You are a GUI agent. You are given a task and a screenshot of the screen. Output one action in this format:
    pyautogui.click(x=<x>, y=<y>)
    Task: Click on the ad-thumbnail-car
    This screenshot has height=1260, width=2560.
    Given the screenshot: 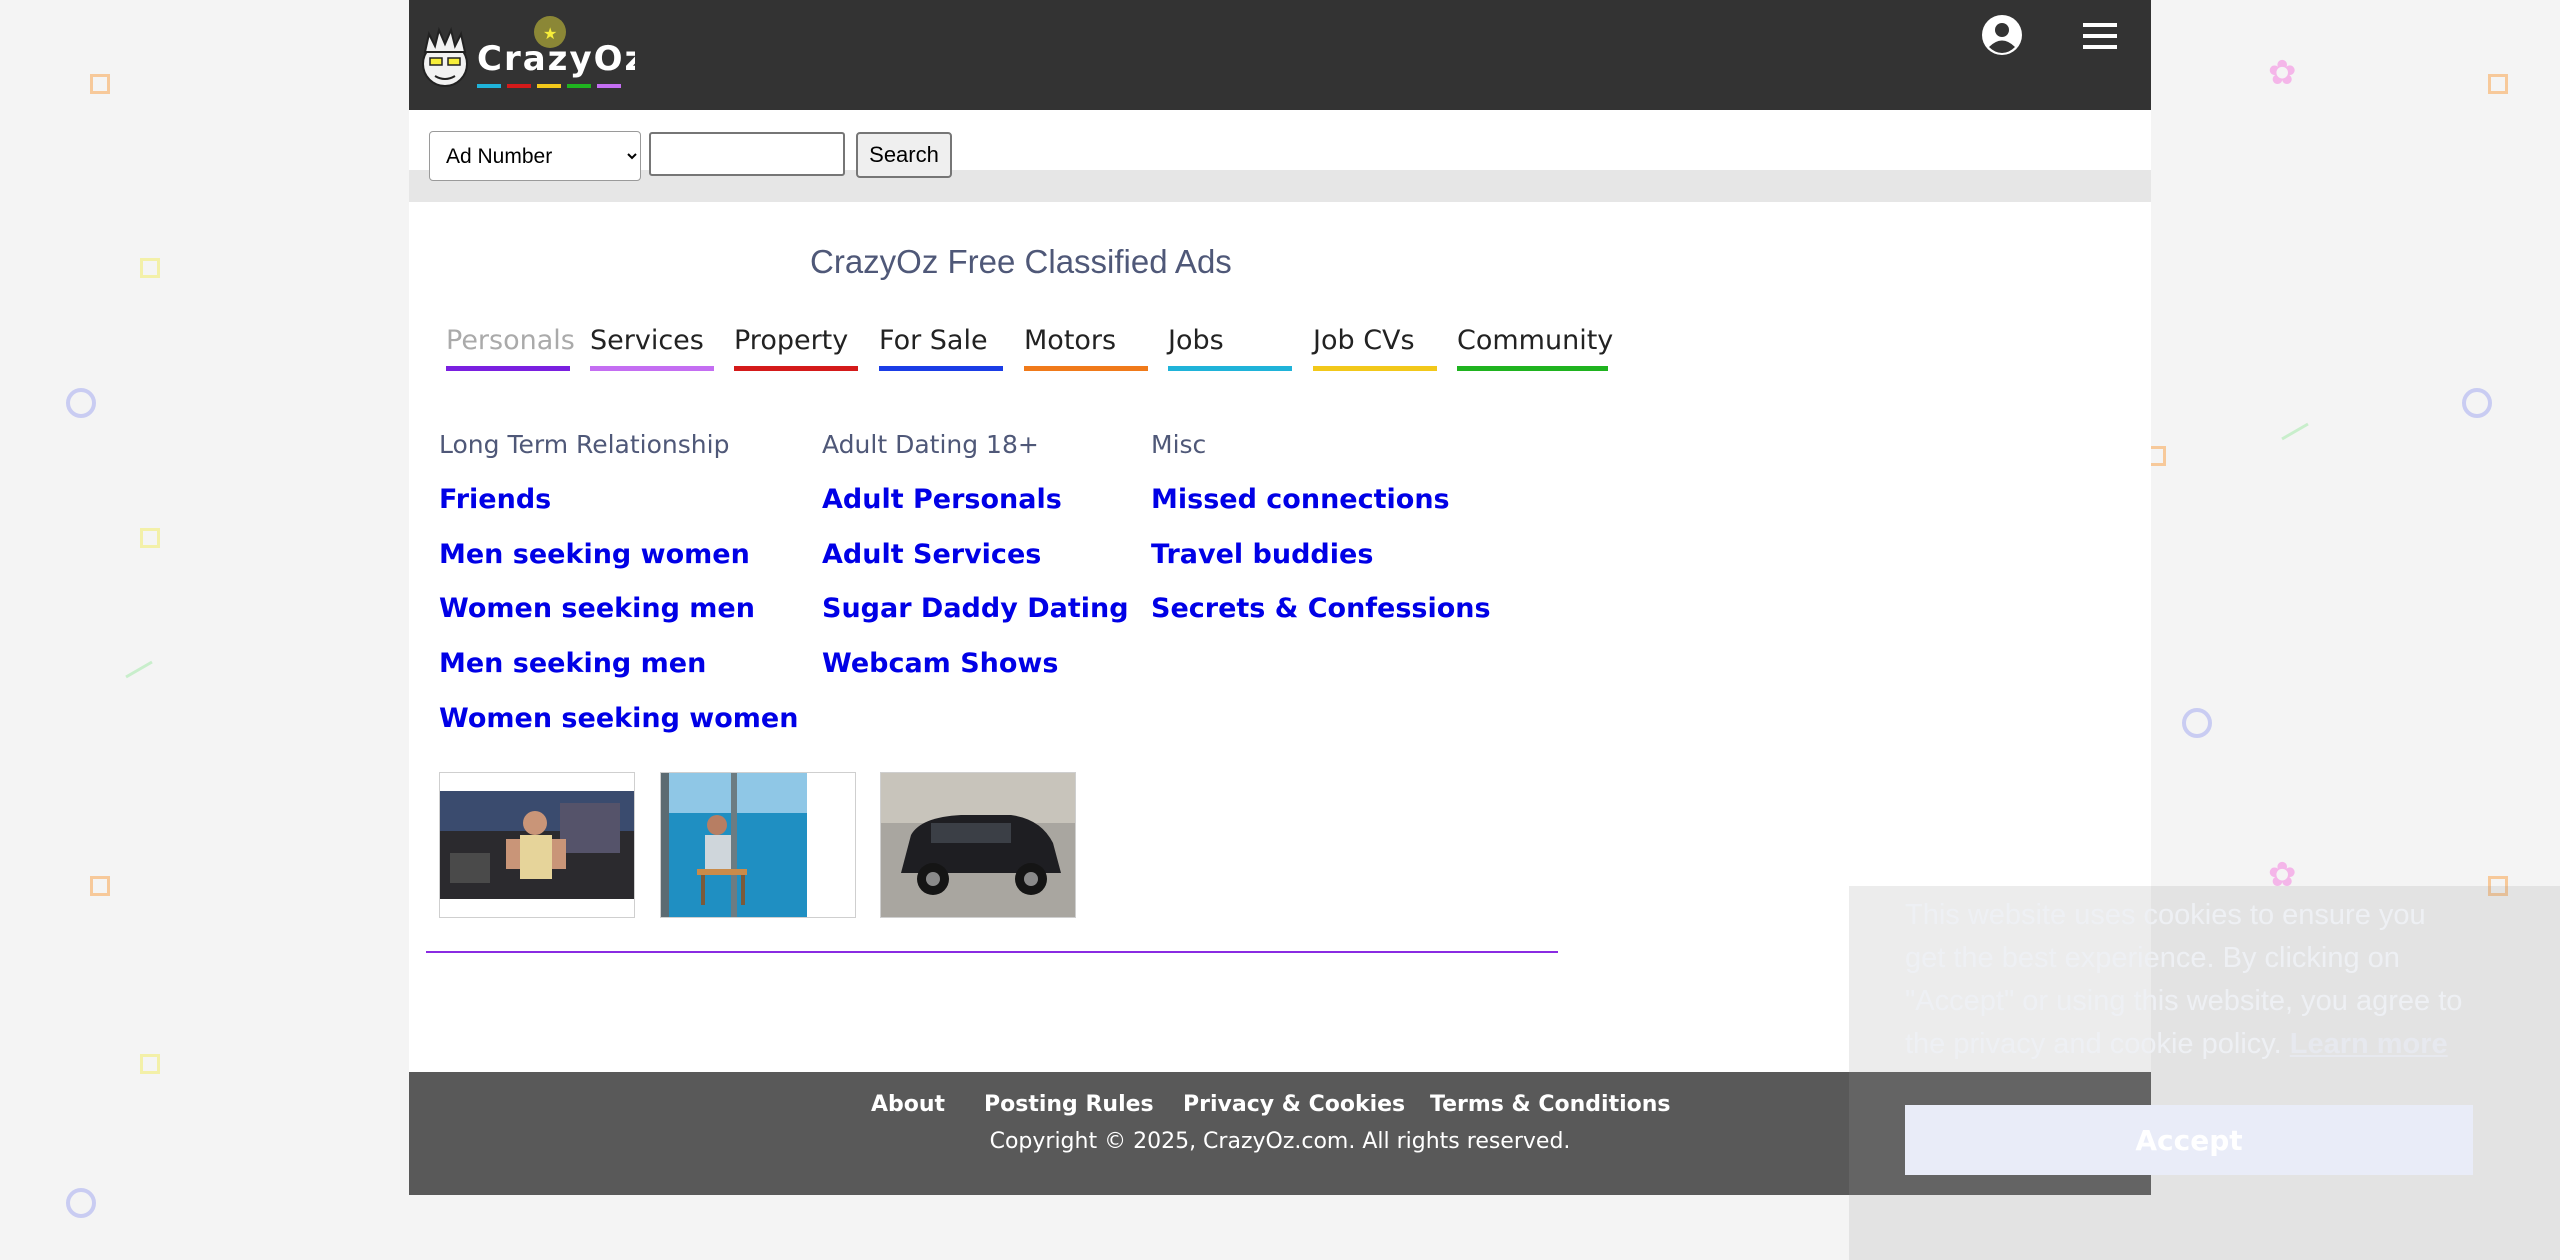 What is the action you would take?
    pyautogui.click(x=978, y=845)
    